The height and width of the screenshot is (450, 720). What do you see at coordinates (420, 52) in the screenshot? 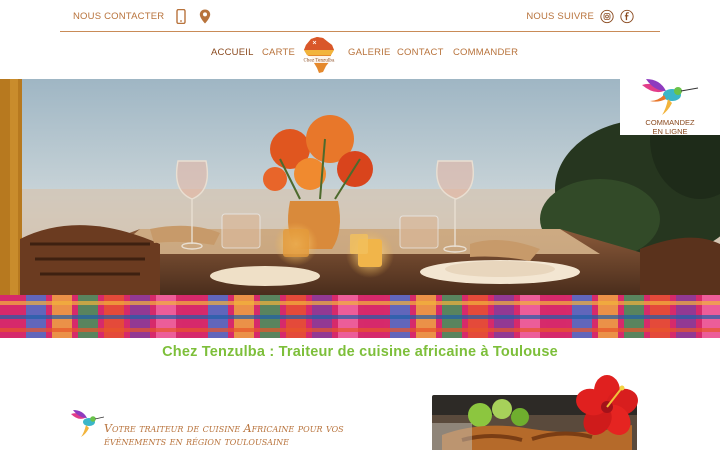
I see `nav-item-contact: CONTACT` at bounding box center [420, 52].